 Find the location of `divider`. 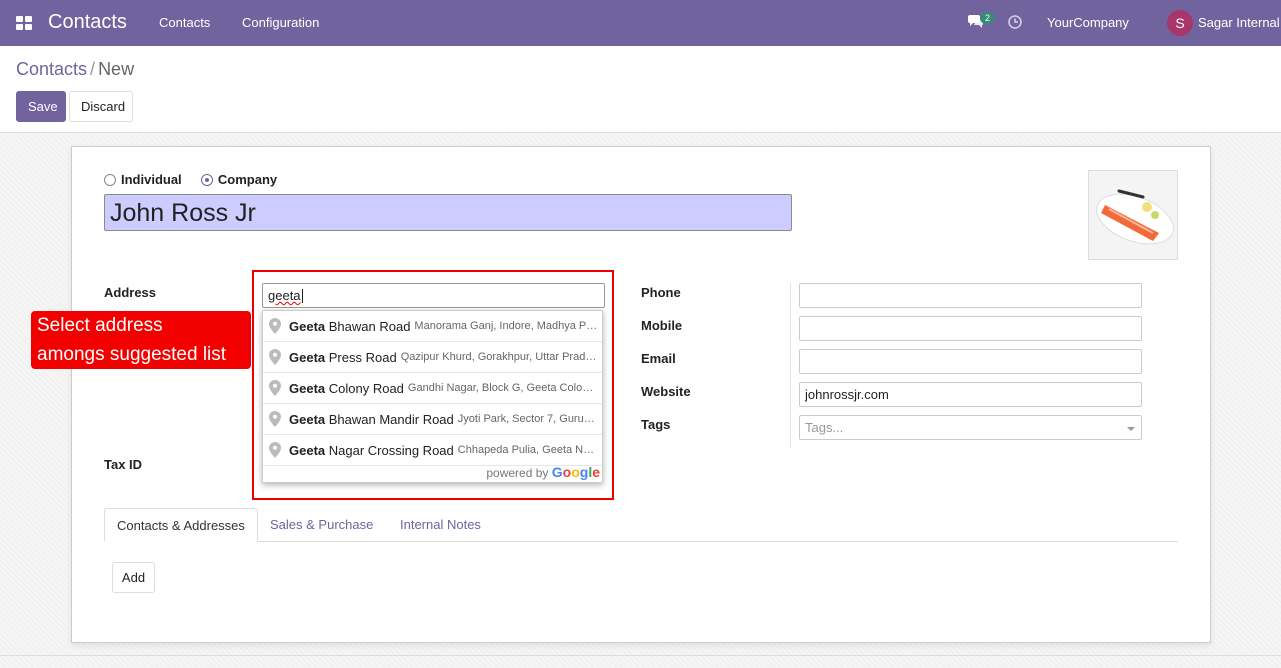

divider is located at coordinates (640, 655).